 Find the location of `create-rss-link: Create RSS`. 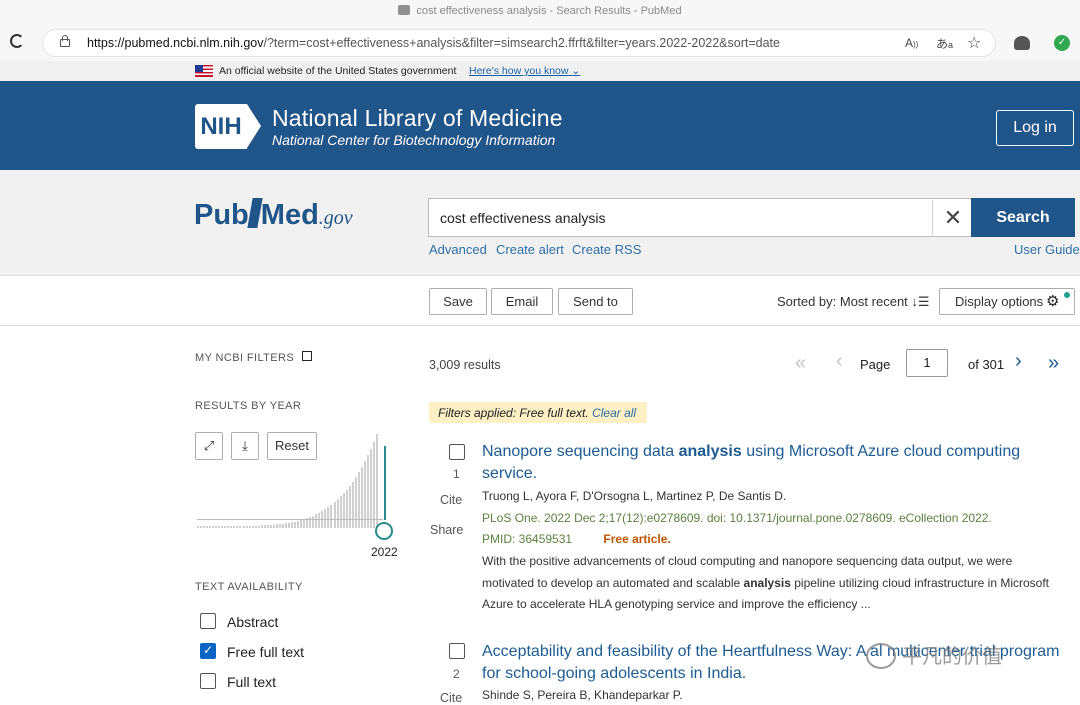

create-rss-link: Create RSS is located at coordinates (606, 249).